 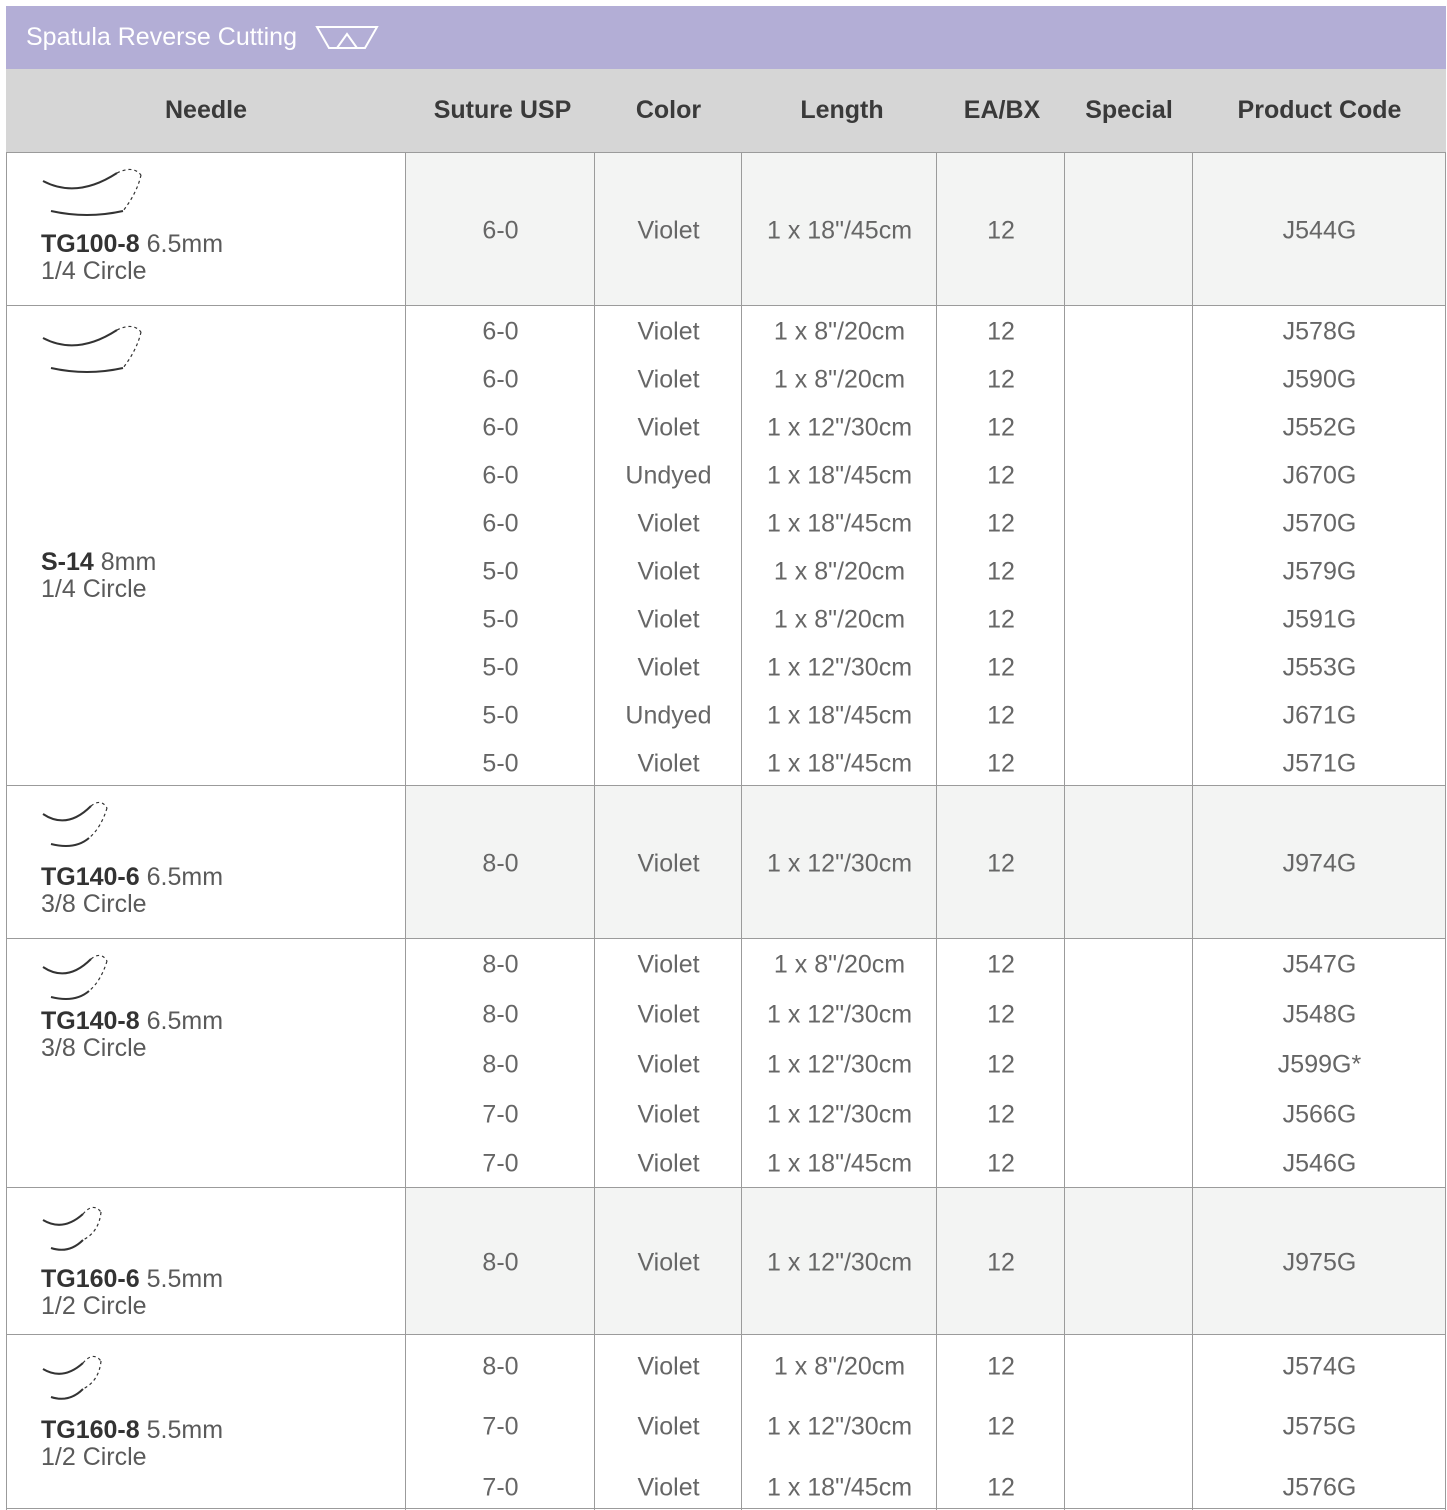 I want to click on product-code-cell: J591G, so click(x=1319, y=619).